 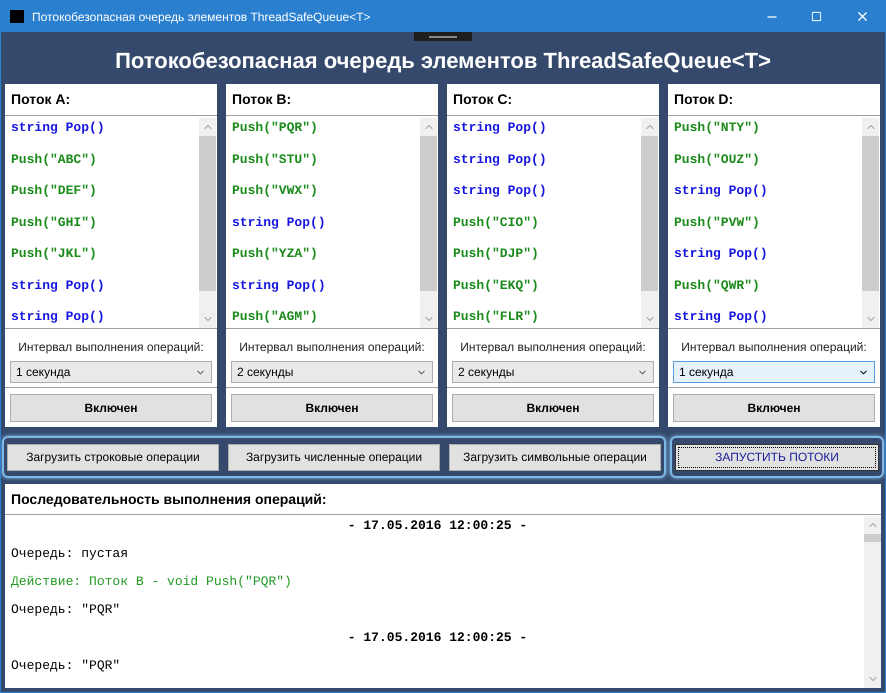 I want to click on start-button: ЗАПУСТИТЬ ПОТОКИ, so click(x=777, y=457).